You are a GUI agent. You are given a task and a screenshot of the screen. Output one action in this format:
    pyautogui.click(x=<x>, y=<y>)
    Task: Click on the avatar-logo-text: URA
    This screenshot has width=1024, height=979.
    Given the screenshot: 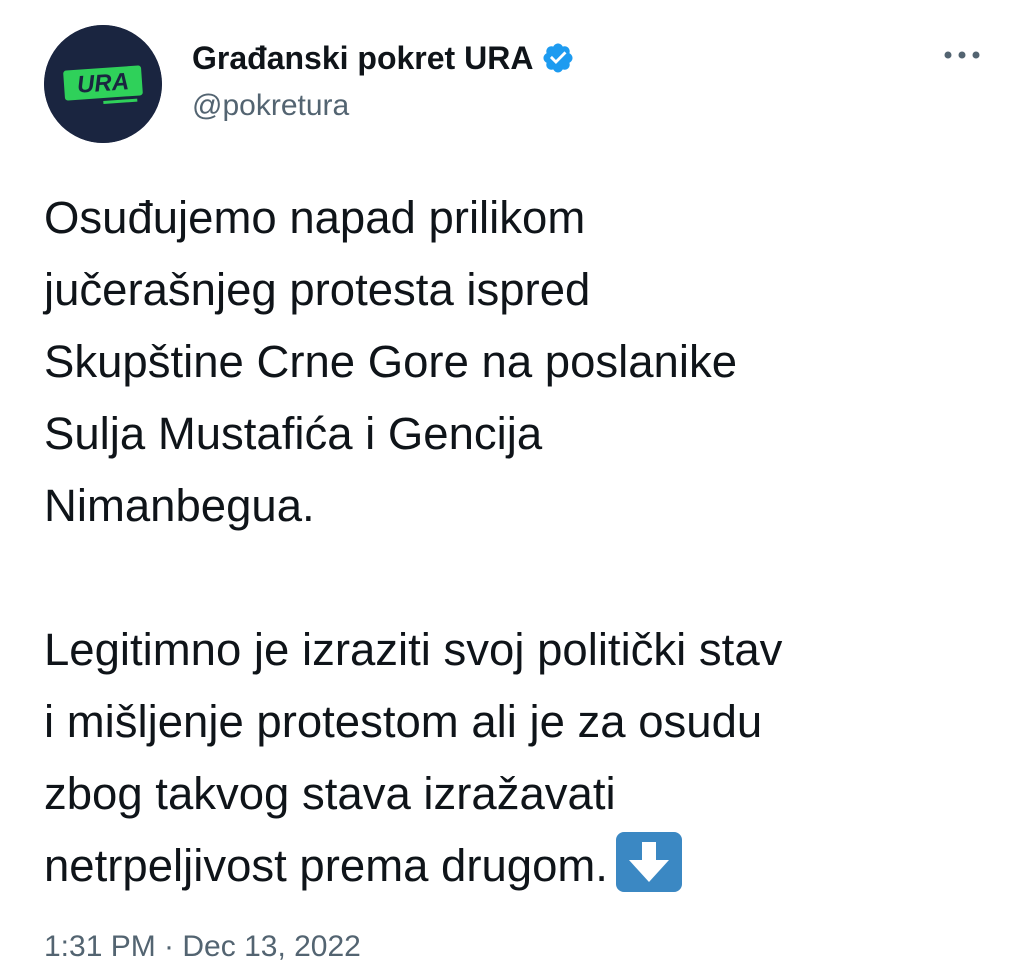 What is the action you would take?
    pyautogui.click(x=103, y=83)
    